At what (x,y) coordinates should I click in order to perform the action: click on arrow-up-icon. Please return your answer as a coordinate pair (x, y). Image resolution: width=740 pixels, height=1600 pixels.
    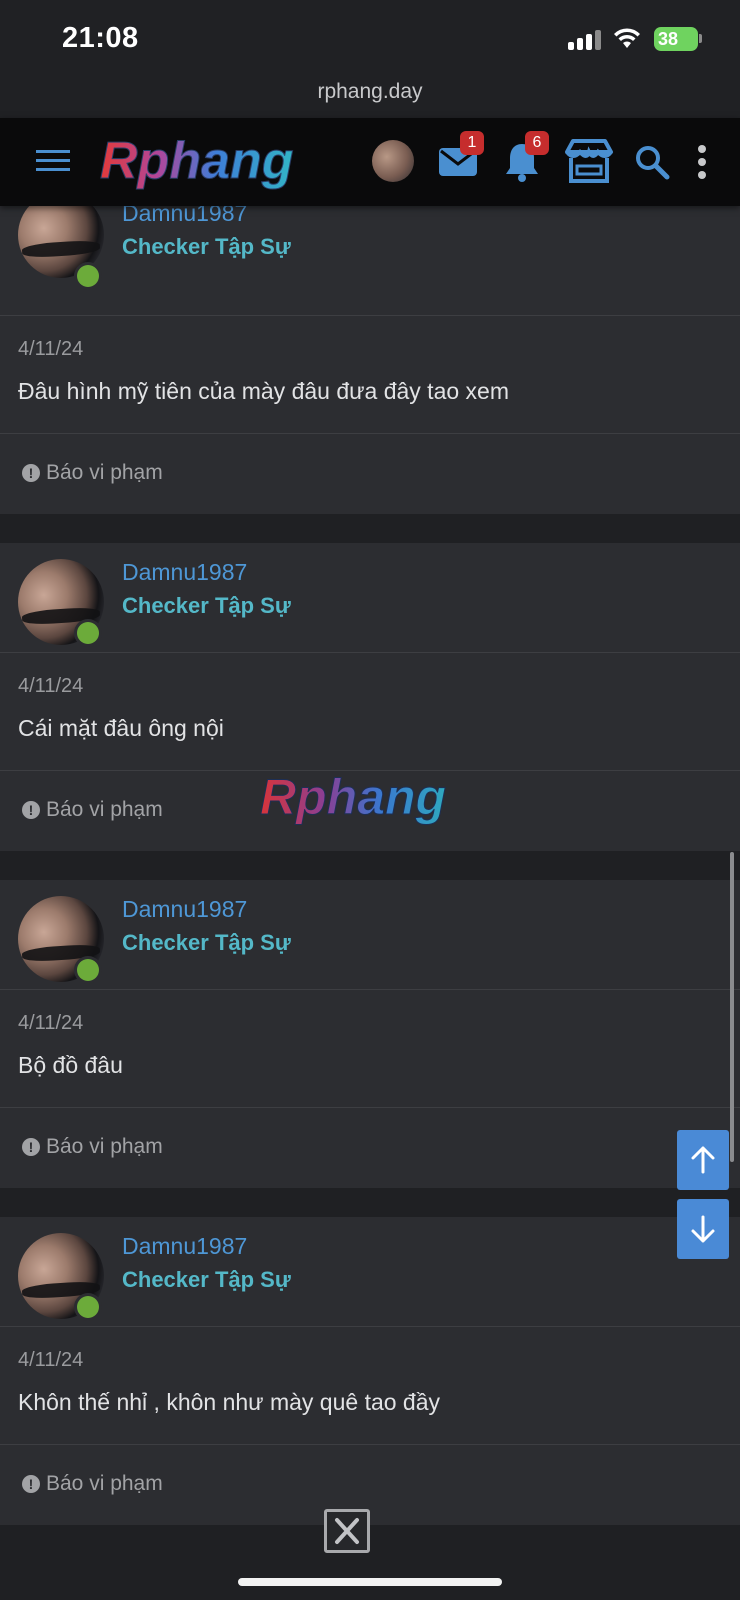
    Looking at the image, I should click on (703, 1160).